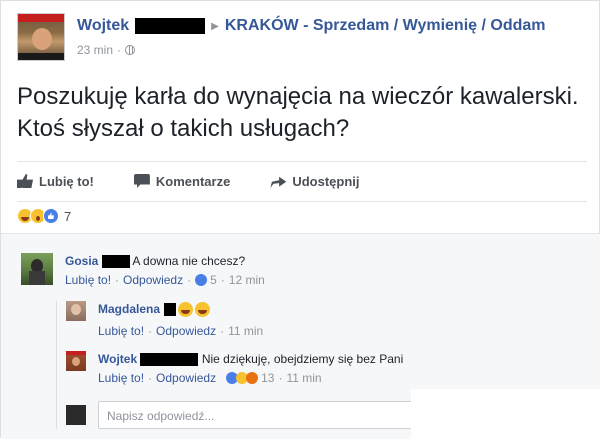 Image resolution: width=600 pixels, height=439 pixels. What do you see at coordinates (130, 50) in the screenshot?
I see `globe-icon` at bounding box center [130, 50].